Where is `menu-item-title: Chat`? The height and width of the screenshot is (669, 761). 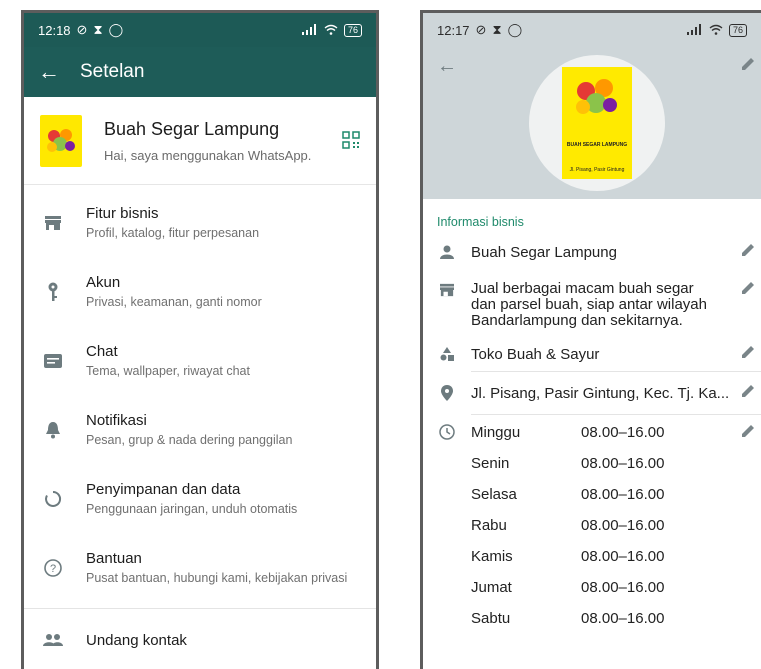 menu-item-title: Chat is located at coordinates (102, 351).